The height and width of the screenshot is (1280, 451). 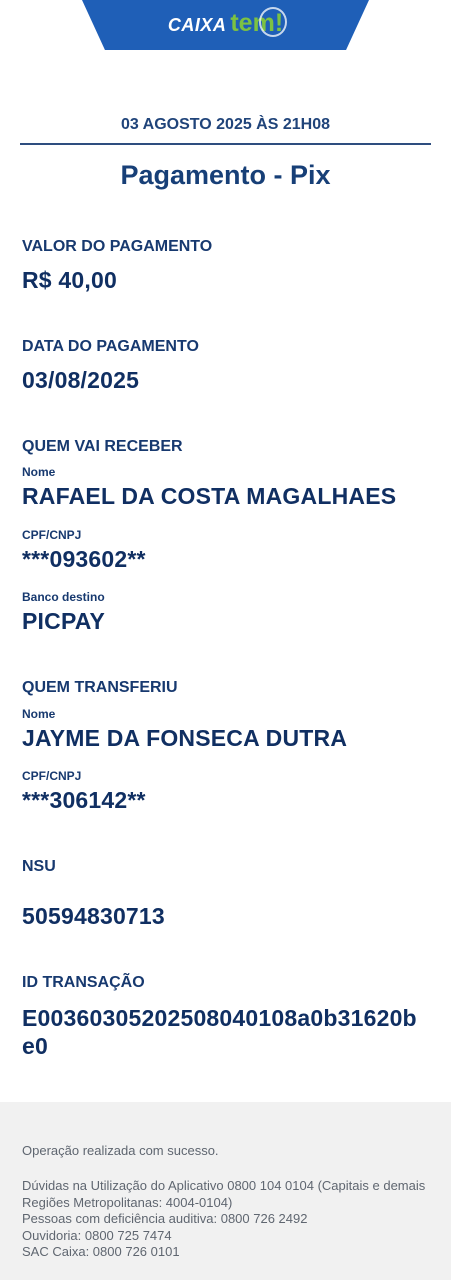 I want to click on transaction-id-value: E00360305202508040108a0b31620be0, so click(x=219, y=1032).